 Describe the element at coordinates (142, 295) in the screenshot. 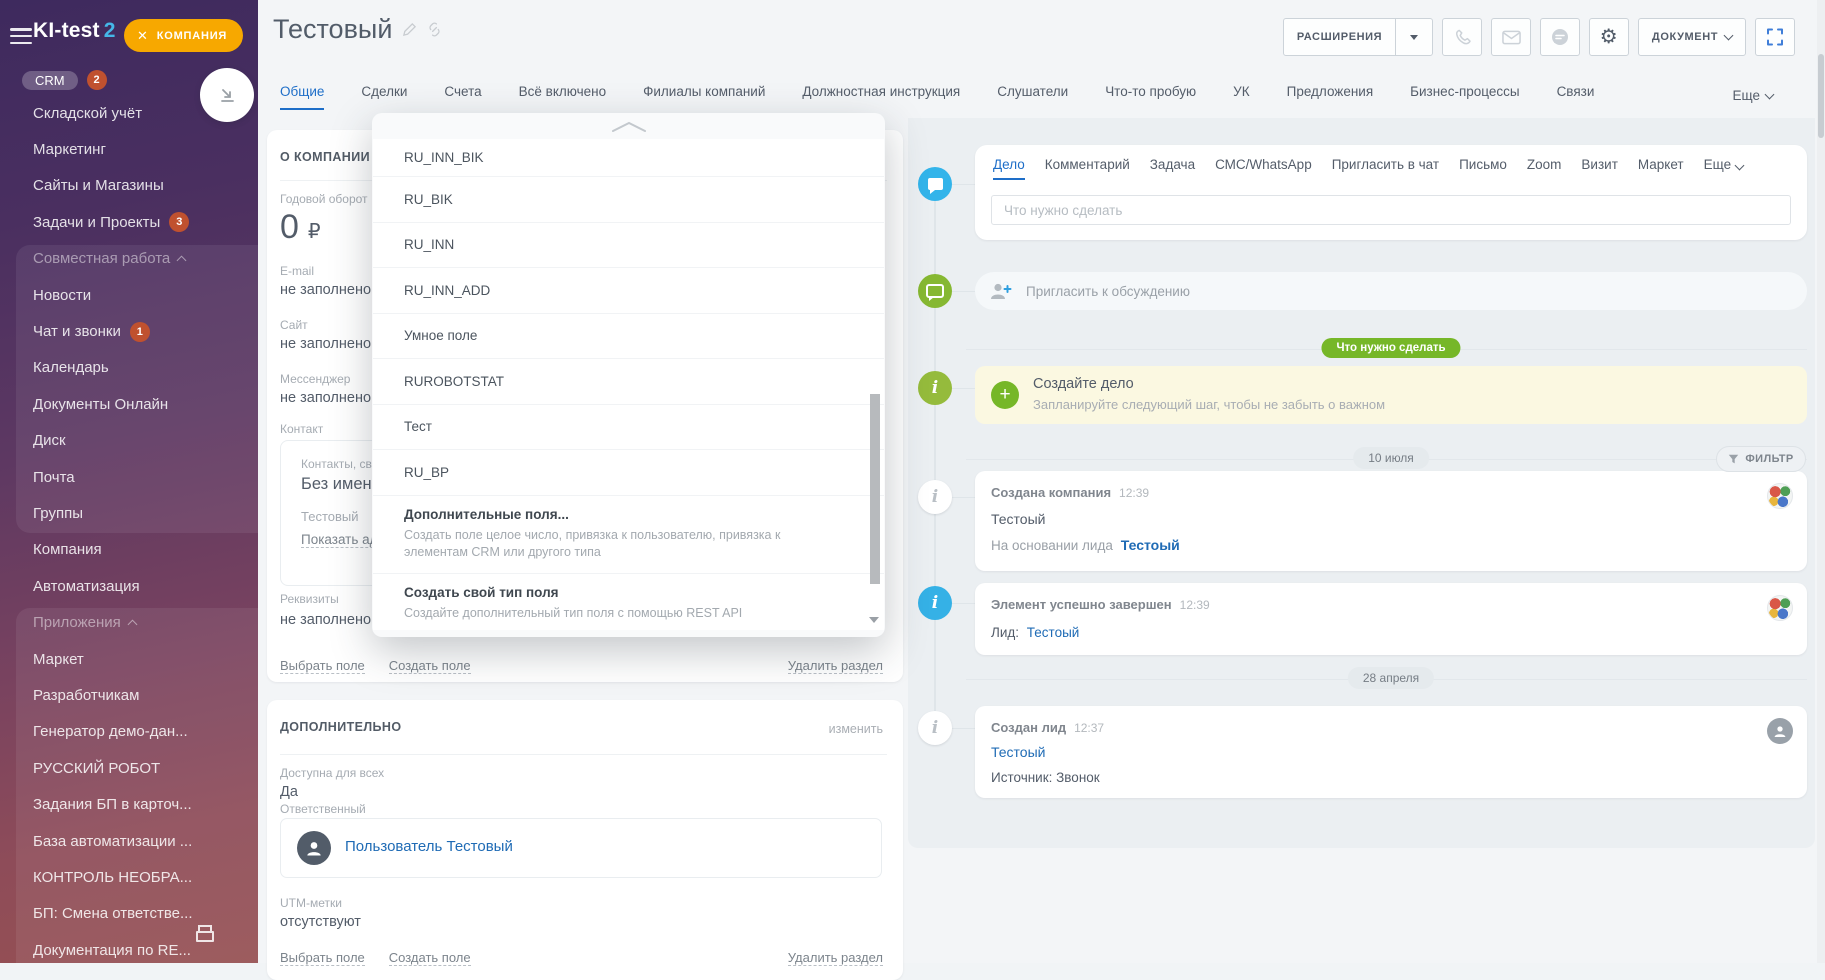

I see `sidebar-item-news: Новости` at that location.